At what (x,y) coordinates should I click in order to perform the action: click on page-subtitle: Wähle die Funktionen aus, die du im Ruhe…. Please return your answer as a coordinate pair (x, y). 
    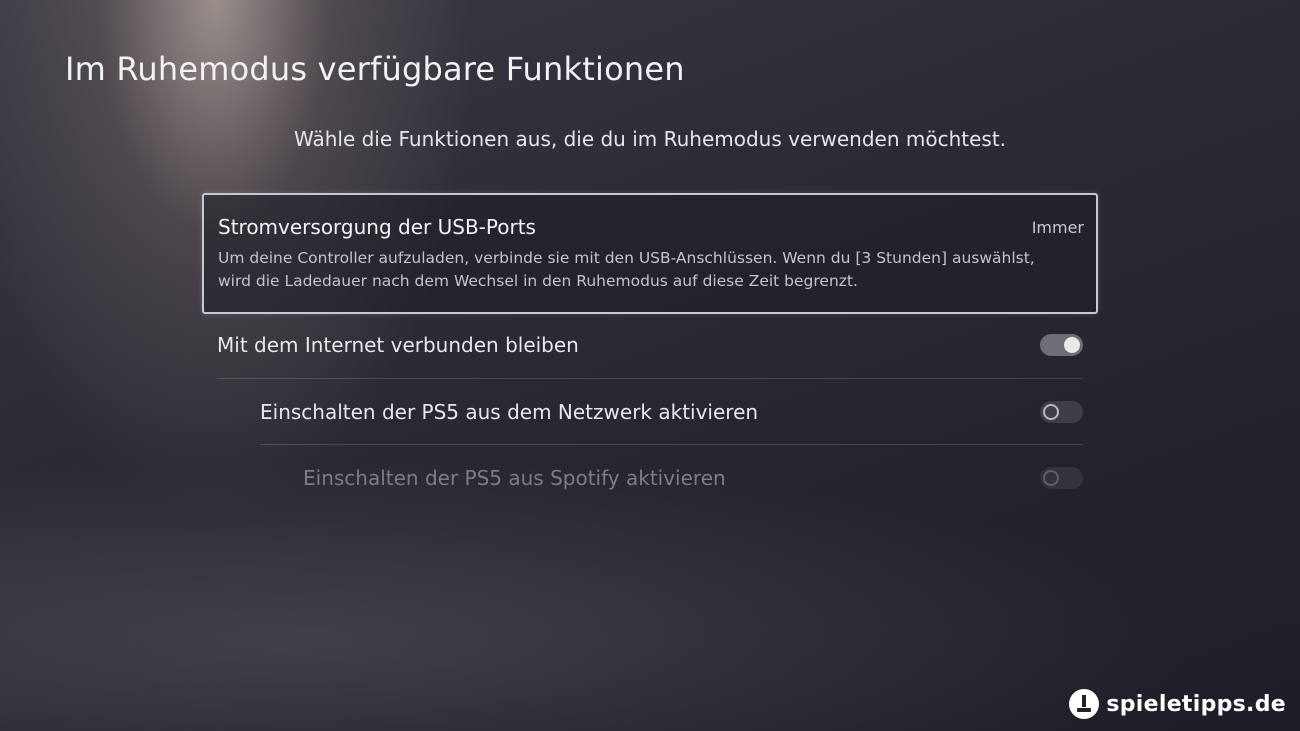
    Looking at the image, I should click on (650, 139).